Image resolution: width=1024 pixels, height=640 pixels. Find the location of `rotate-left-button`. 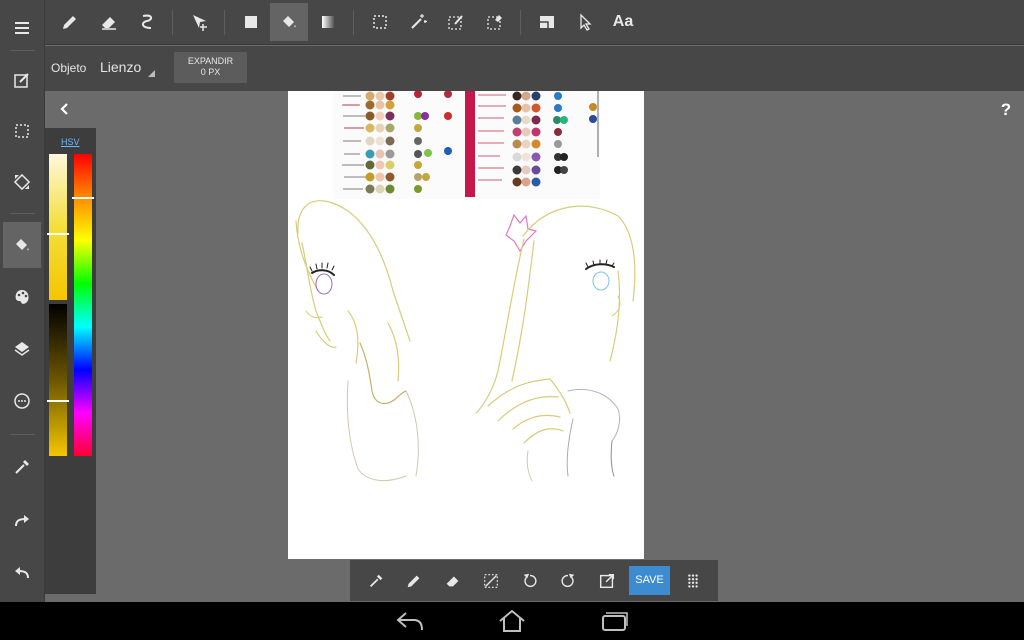

rotate-left-button is located at coordinates (530, 581).